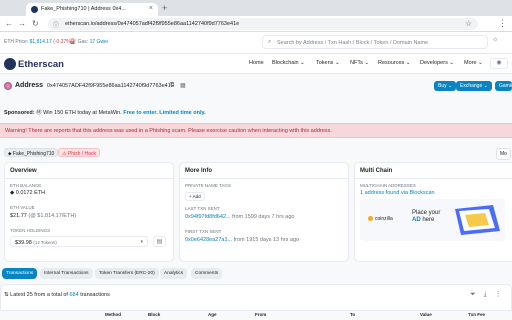  What do you see at coordinates (394, 63) in the screenshot?
I see `nav-resources: Resources ⌄` at bounding box center [394, 63].